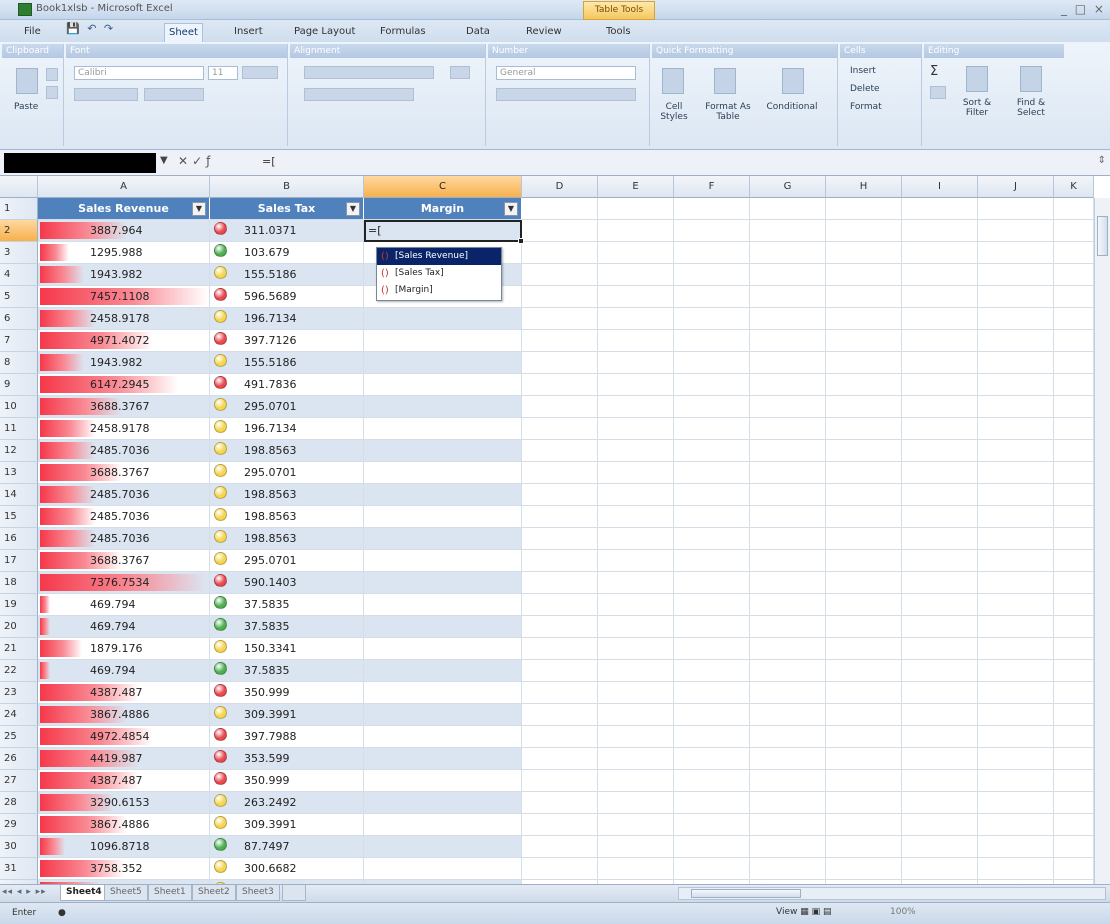 This screenshot has height=924, width=1110. I want to click on autocomplete-margin: () [Margin], so click(439, 290).